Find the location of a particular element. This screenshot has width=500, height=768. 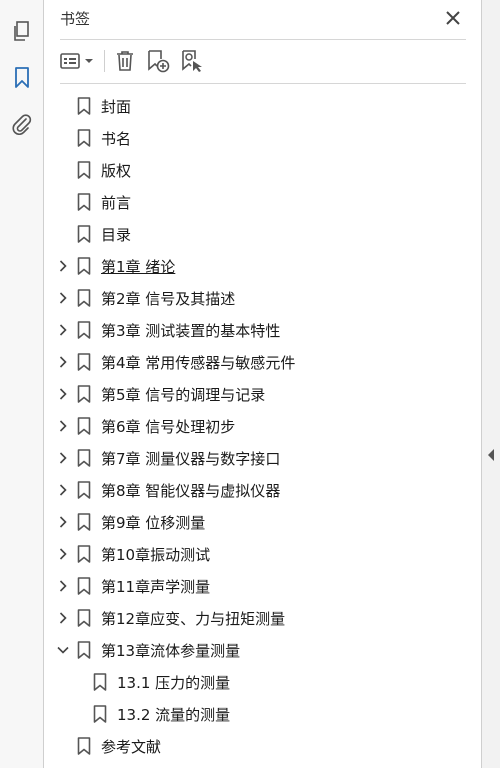

bookmark-label: 第11章声学测量 is located at coordinates (156, 587).